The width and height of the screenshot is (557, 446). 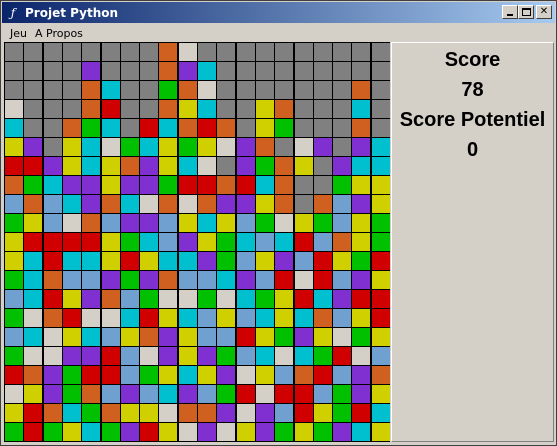 What do you see at coordinates (510, 12) in the screenshot?
I see `minimize-button` at bounding box center [510, 12].